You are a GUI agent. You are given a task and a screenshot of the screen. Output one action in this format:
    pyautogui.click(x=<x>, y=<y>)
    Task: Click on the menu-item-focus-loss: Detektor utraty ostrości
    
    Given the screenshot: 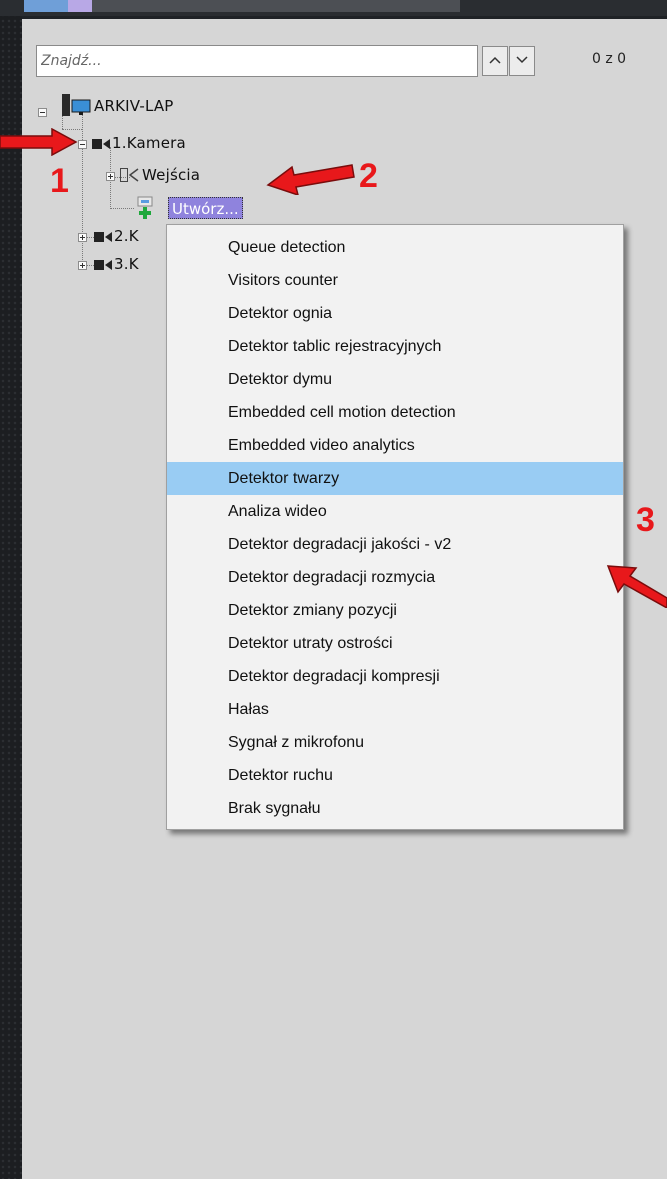 What is the action you would take?
    pyautogui.click(x=395, y=643)
    